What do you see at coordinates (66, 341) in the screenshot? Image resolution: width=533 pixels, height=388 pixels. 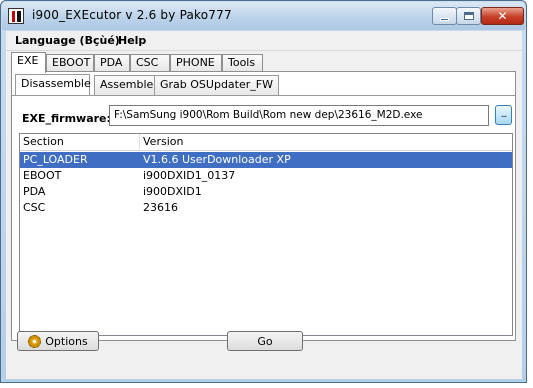 I see `options-label: Options` at bounding box center [66, 341].